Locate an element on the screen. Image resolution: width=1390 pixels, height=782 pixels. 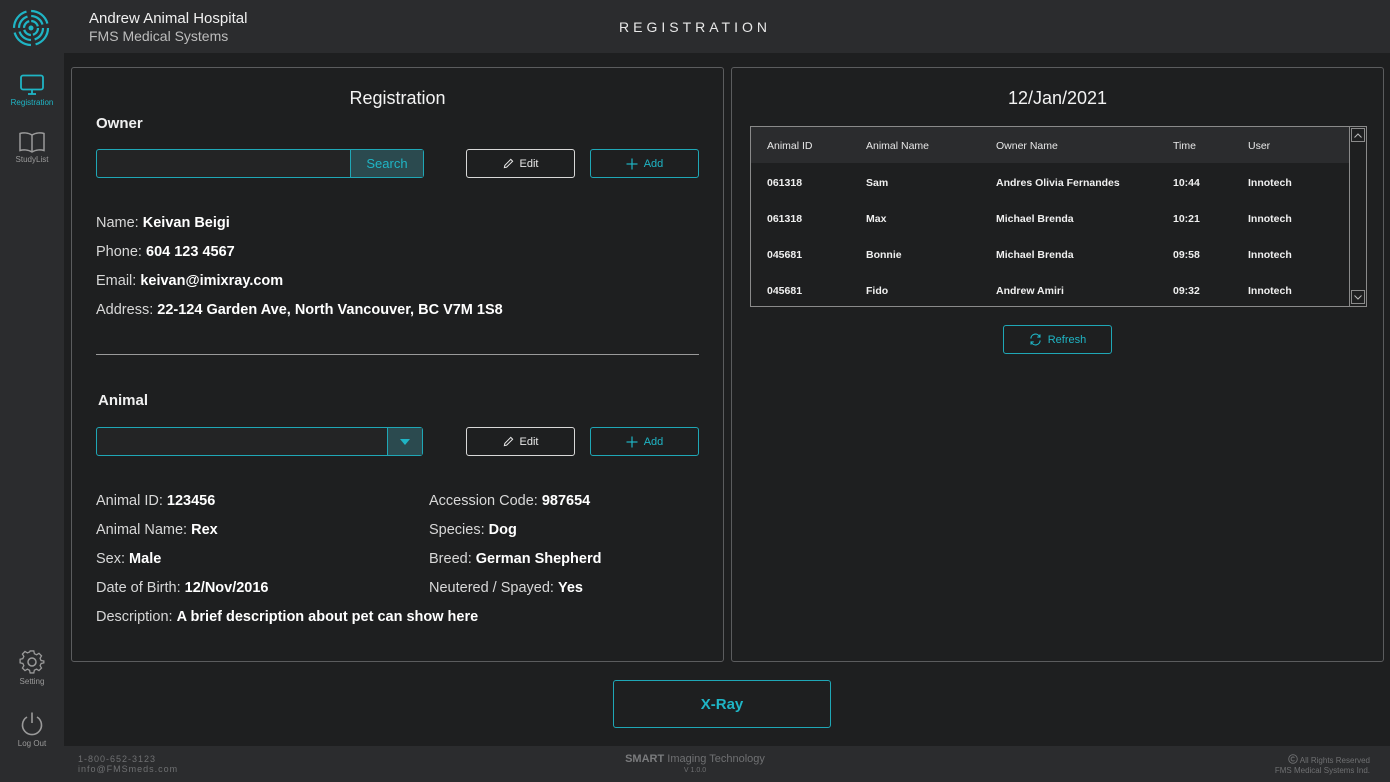
footer-rights-text: All Rights Reserved is located at coordinates (1334, 760).